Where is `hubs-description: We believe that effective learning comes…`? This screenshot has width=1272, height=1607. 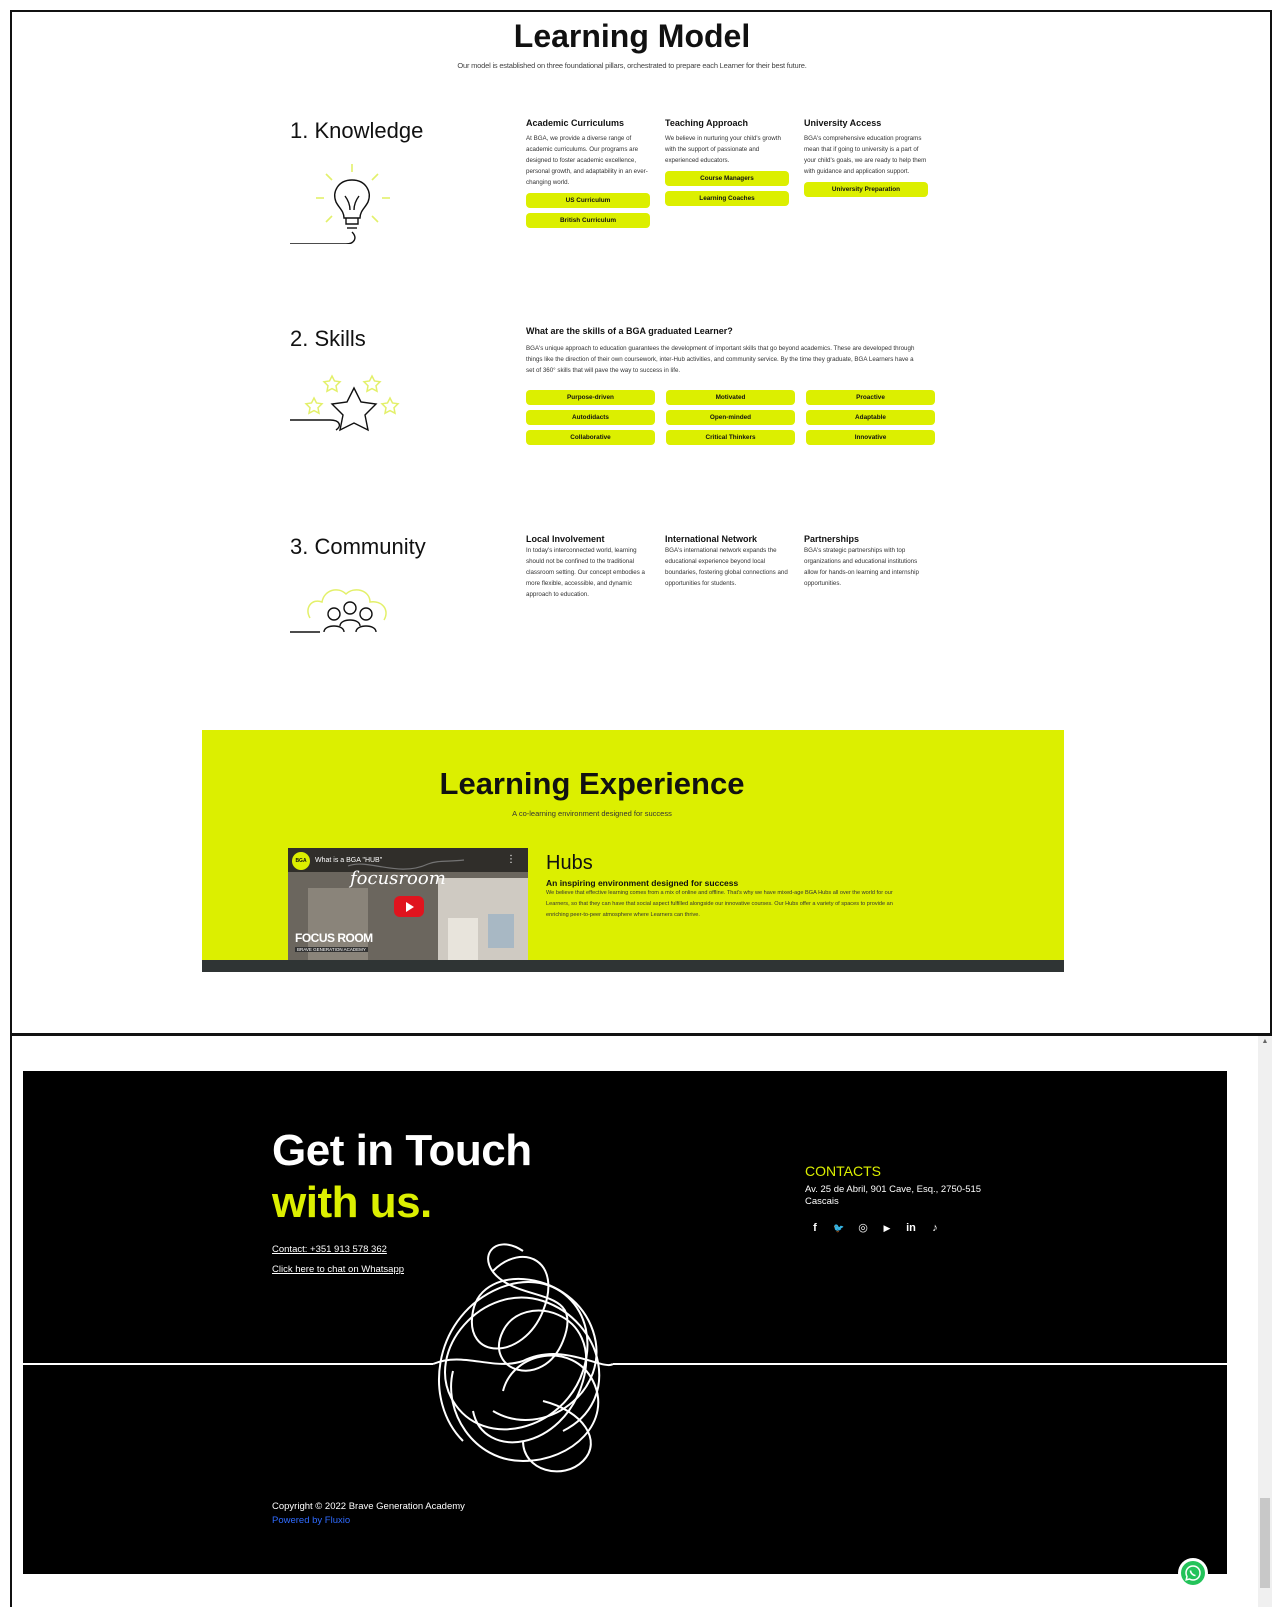 hubs-description: We believe that effective learning comes… is located at coordinates (719, 904).